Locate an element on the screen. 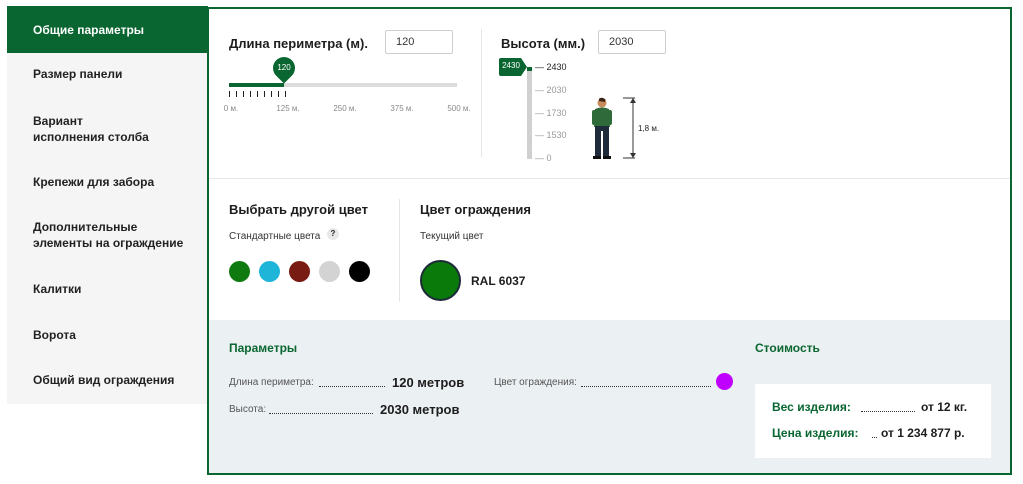 This screenshot has width=1023, height=484. slider-tick-label: 125 м. is located at coordinates (288, 108).